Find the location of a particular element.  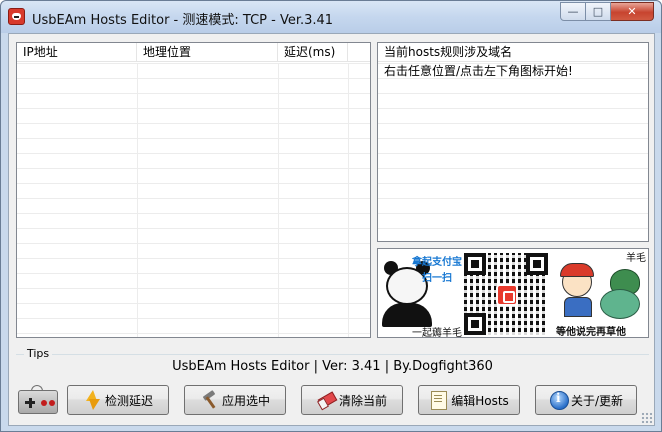

edit-hosts-label: 编辑Hosts is located at coordinates (480, 400).